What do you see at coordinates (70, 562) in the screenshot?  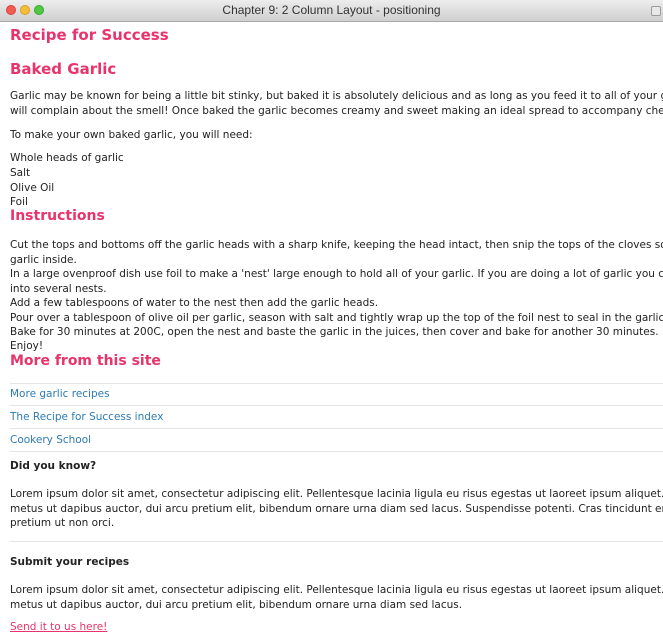 I see `submit-heading: Submit your recipes` at bounding box center [70, 562].